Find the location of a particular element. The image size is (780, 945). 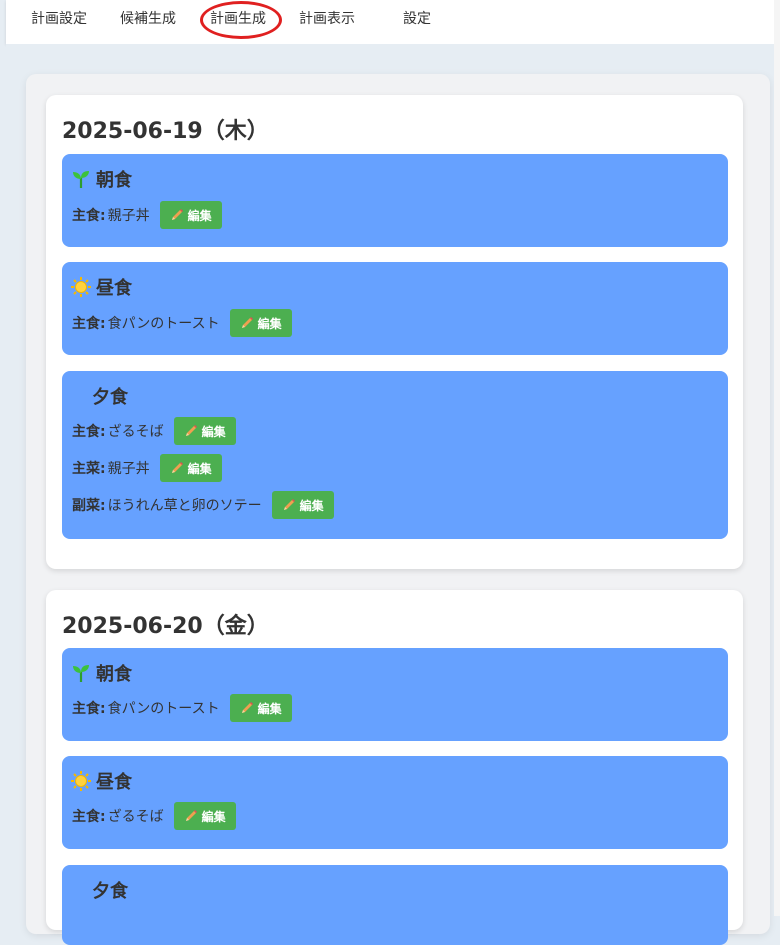

tab-plan-generation: 計画生成 is located at coordinates (238, 19).